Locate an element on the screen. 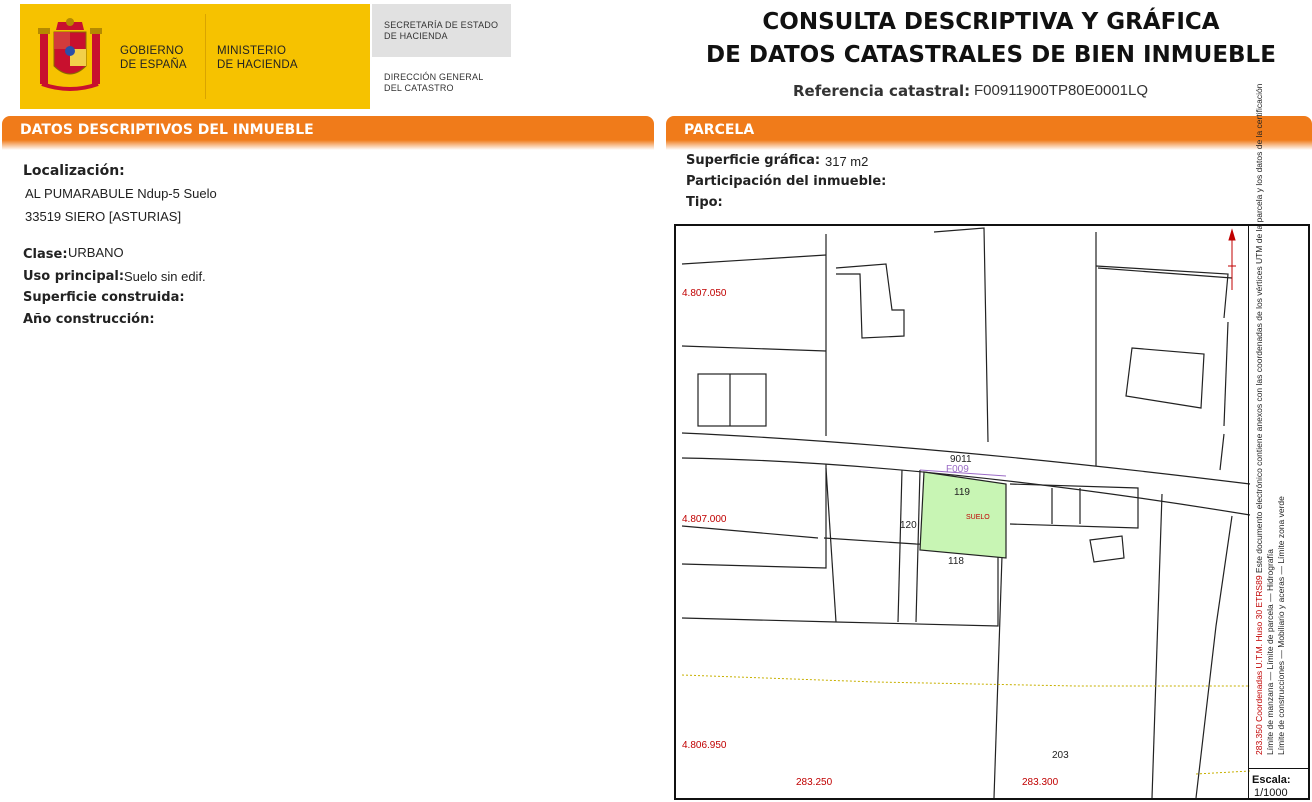 Image resolution: width=1312 pixels, height=802 pixels. direccion-general-label: DIRECCIÓN GENERAL DEL CATASTRO is located at coordinates (434, 82).